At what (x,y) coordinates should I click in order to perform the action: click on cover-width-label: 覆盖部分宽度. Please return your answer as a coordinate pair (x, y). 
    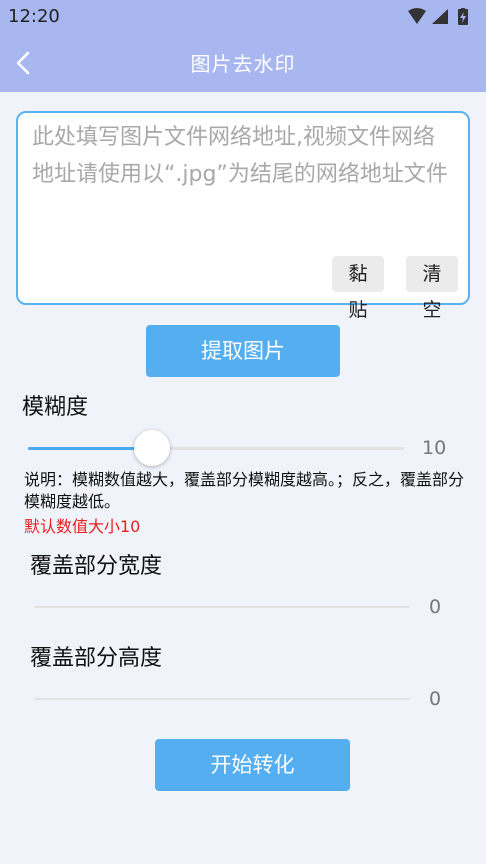
    Looking at the image, I should click on (96, 566).